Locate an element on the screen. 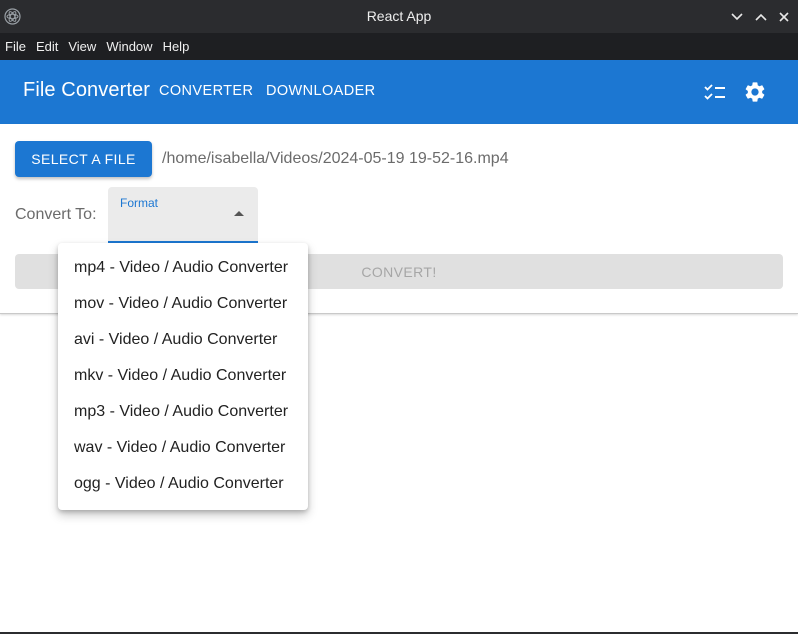 The width and height of the screenshot is (798, 634). close-icon is located at coordinates (784, 17).